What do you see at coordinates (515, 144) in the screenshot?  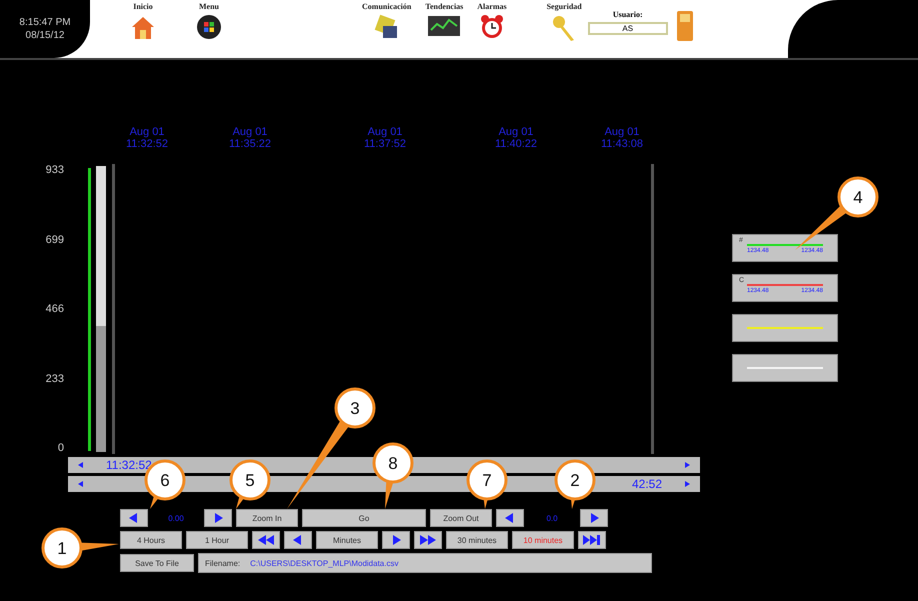 I see `time-label: 11:40:22` at bounding box center [515, 144].